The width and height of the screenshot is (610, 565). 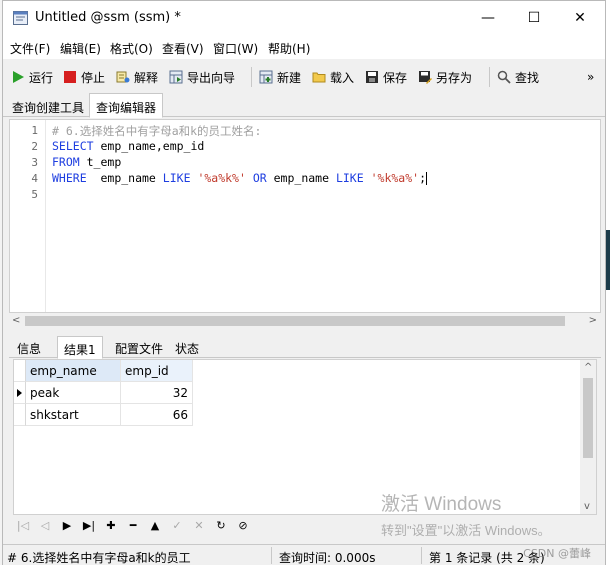 What do you see at coordinates (289, 48) in the screenshot?
I see `menu-help: 帮助(H)` at bounding box center [289, 48].